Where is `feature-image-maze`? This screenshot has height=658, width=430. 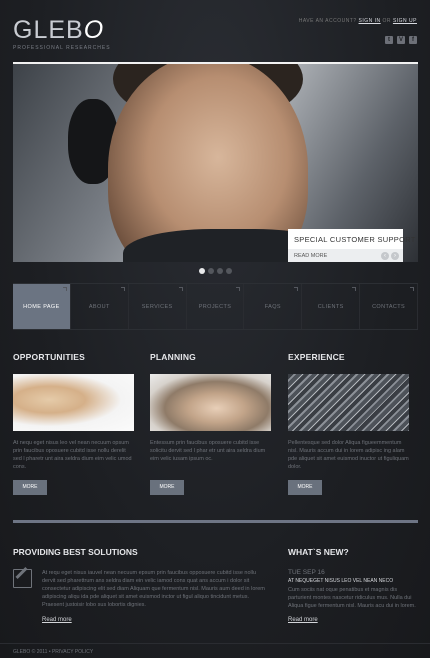
feature-image-maze is located at coordinates (348, 402).